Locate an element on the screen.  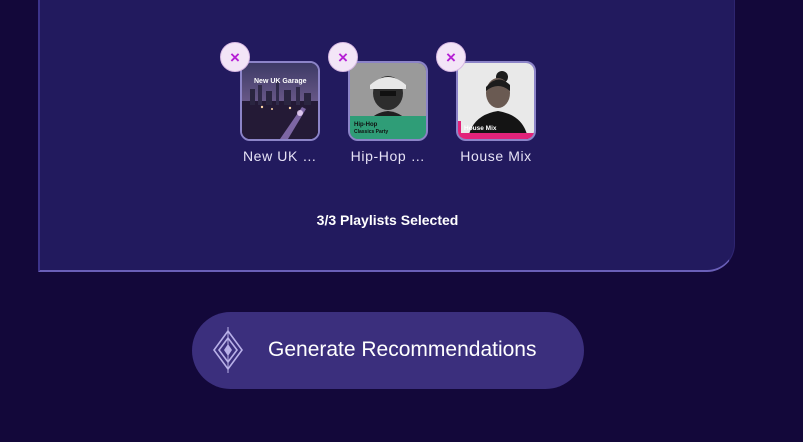
cover-subtitle: Classics Party is located at coordinates (371, 132).